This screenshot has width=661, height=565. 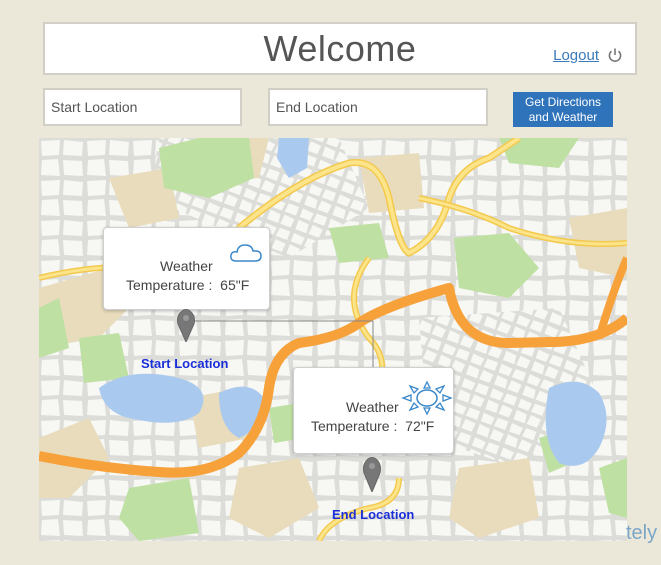 I want to click on header-bar: Welcome Logout, so click(x=340, y=48).